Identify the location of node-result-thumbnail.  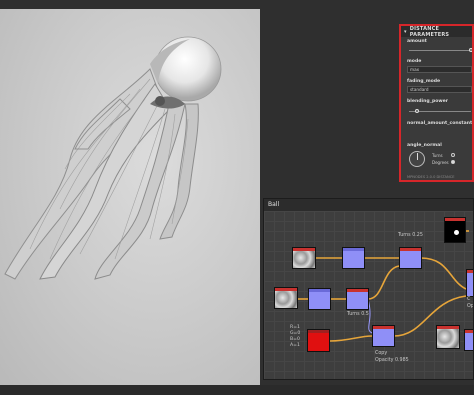
(448, 337).